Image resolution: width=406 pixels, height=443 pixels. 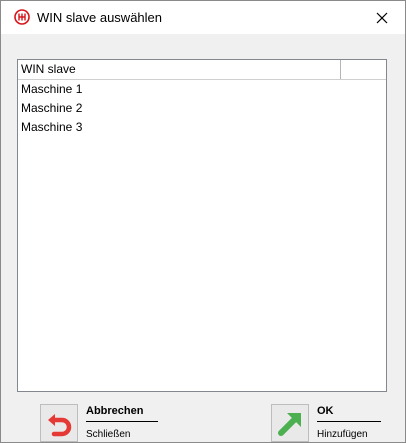 I want to click on title-bar: WIN slave auswählen, so click(x=203, y=17).